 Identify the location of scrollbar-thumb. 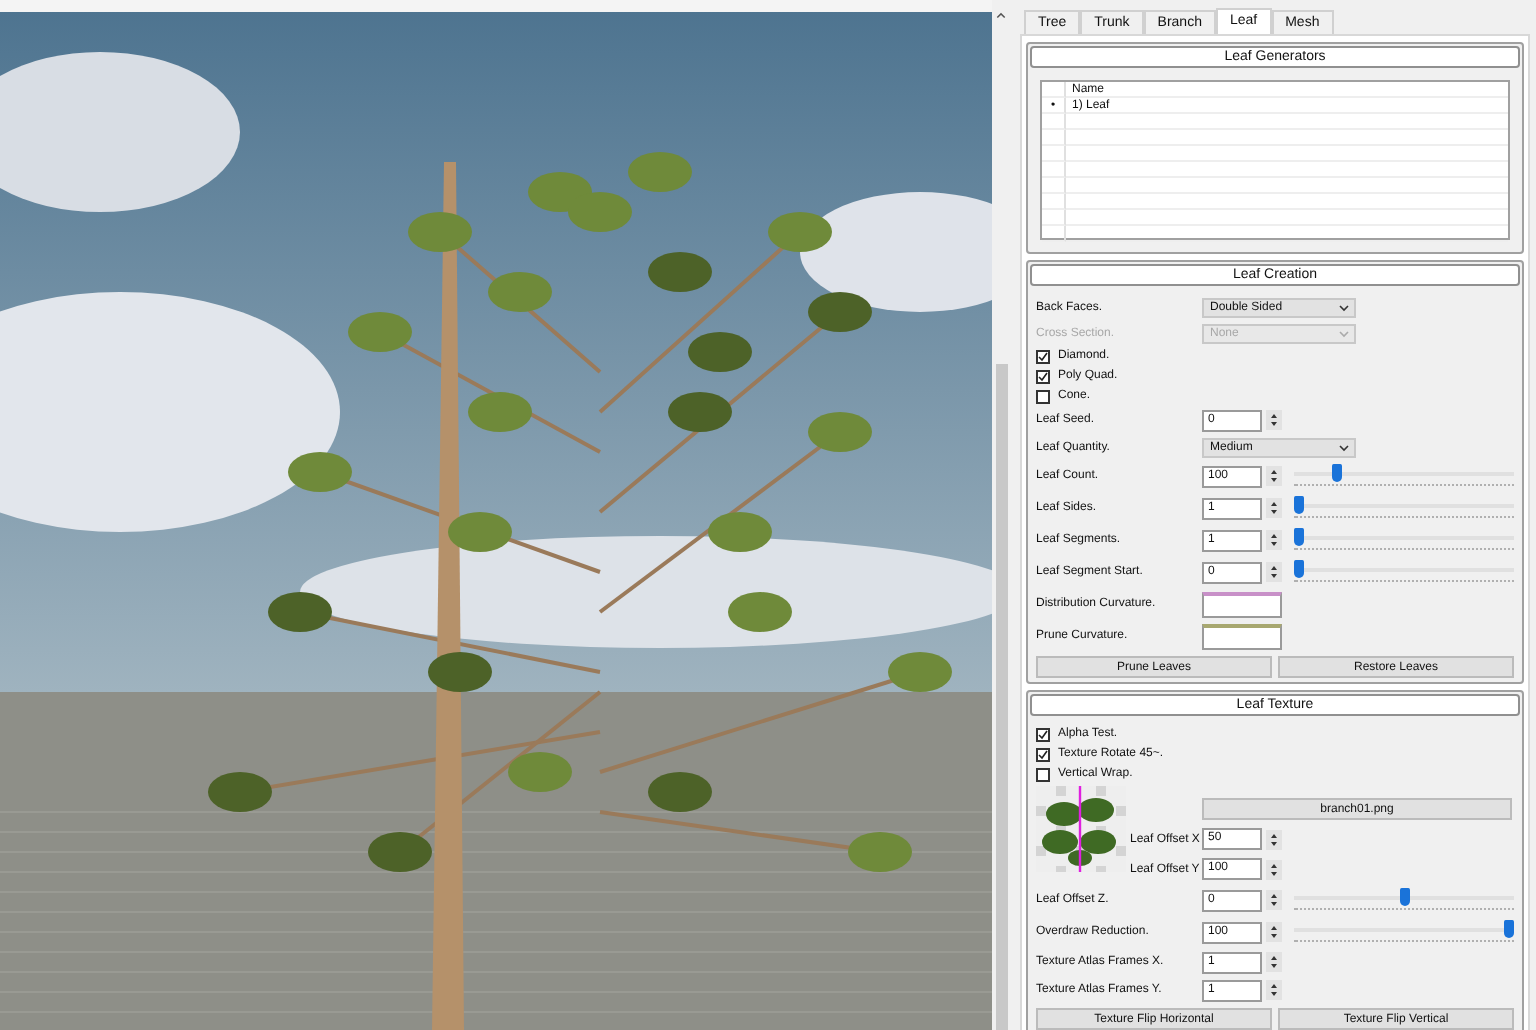
(1001, 696).